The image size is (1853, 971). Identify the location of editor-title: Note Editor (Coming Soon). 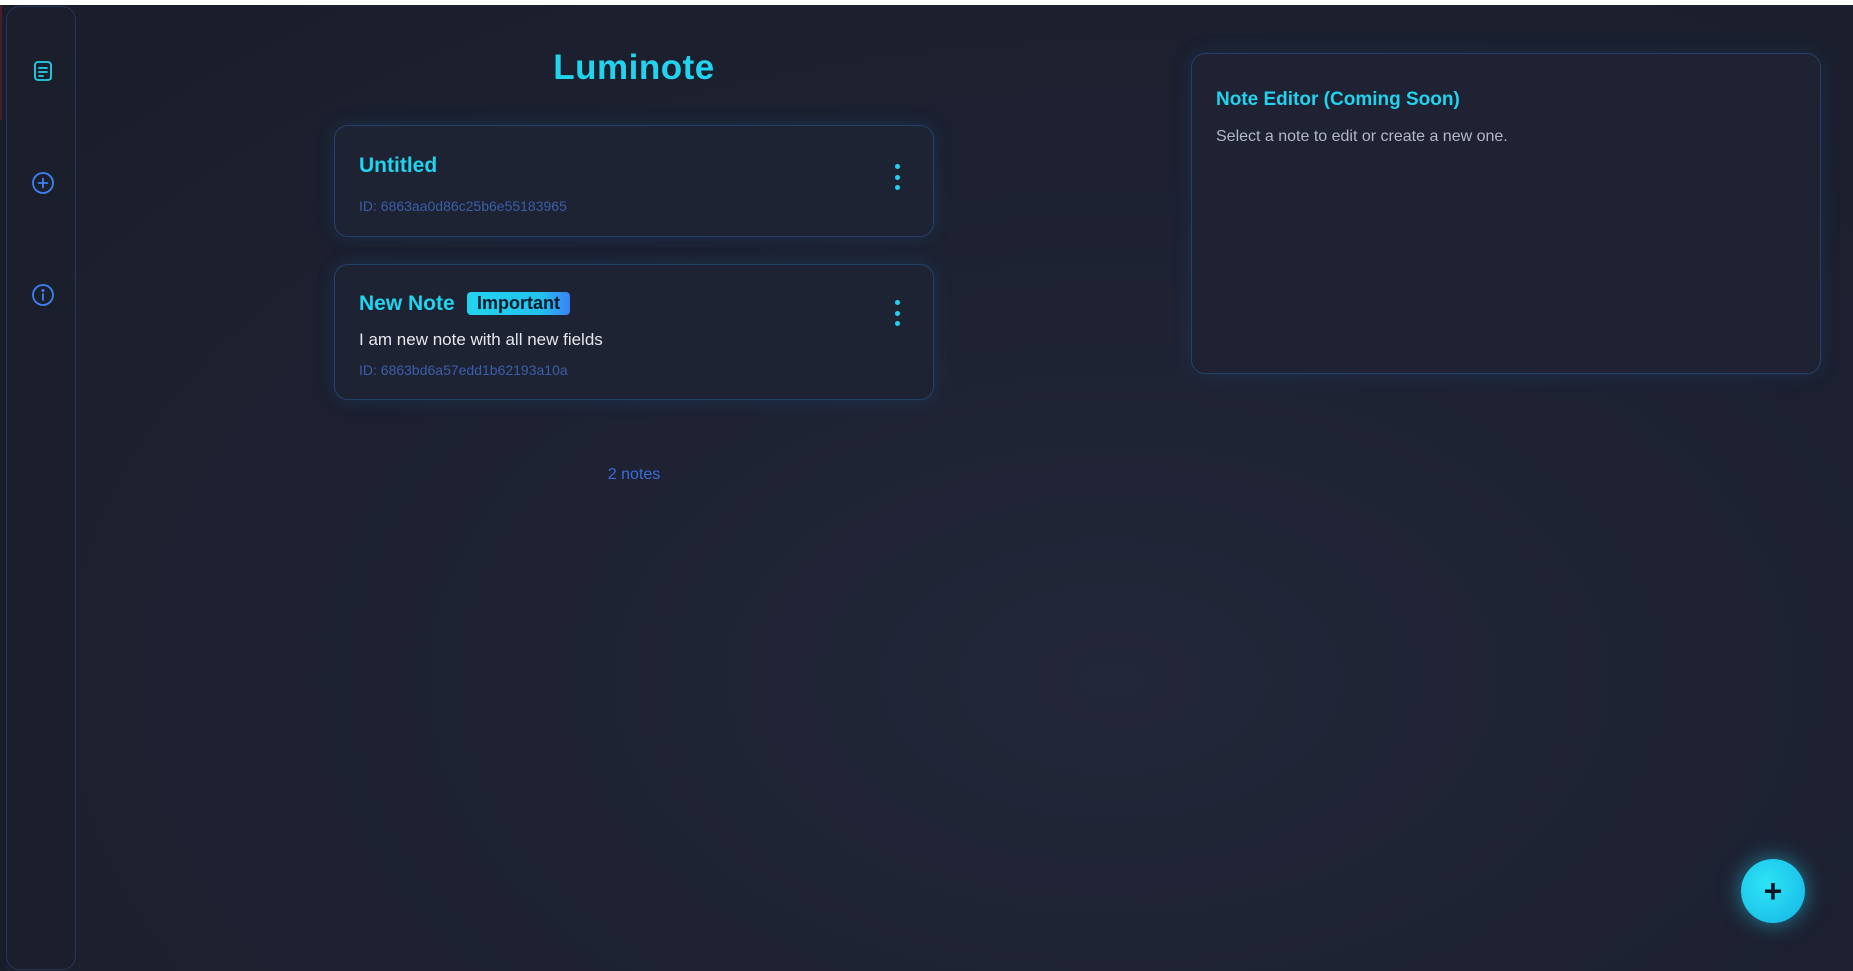
(1338, 99).